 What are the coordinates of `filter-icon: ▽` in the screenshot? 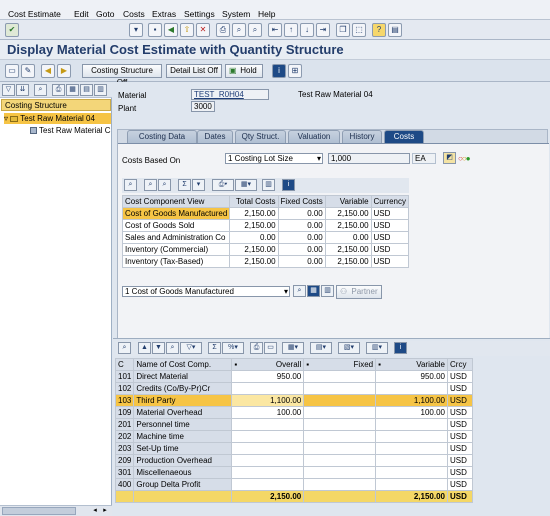 It's located at (8, 90).